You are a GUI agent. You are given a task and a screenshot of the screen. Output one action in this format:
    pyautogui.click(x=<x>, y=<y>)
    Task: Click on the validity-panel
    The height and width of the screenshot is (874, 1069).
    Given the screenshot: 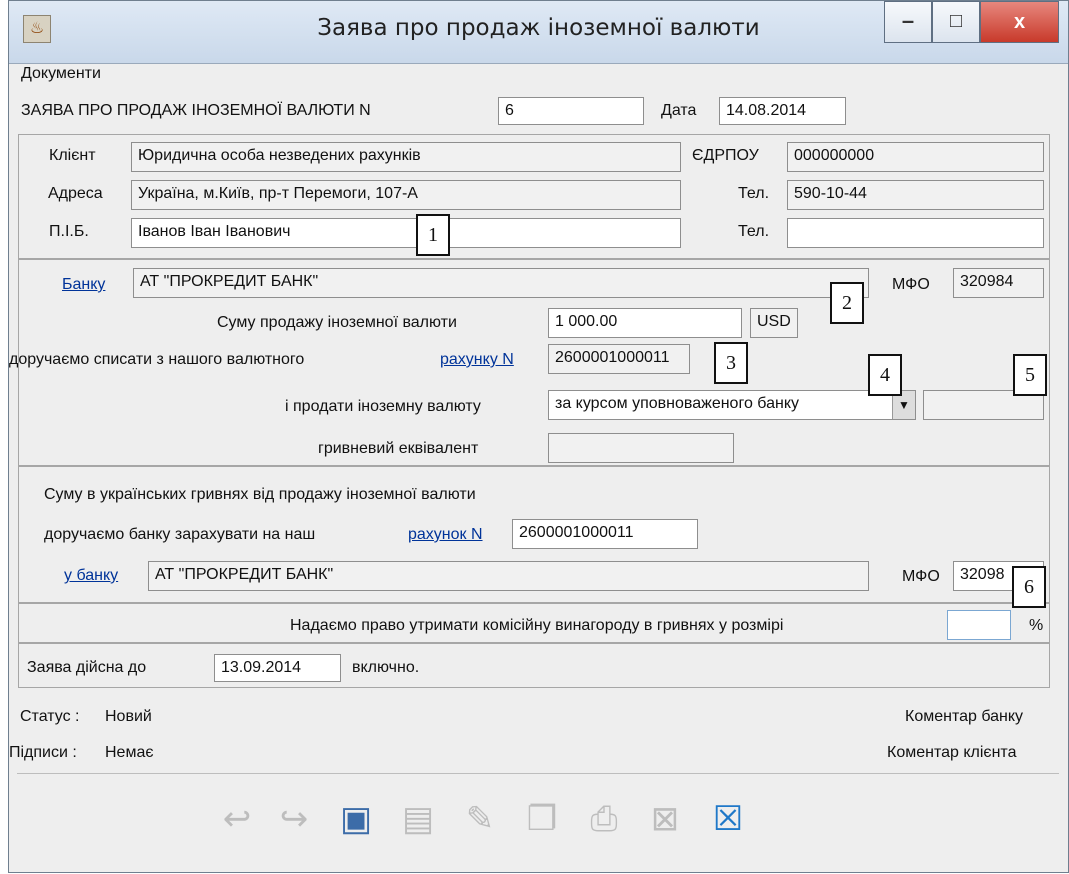 What is the action you would take?
    pyautogui.click(x=534, y=665)
    